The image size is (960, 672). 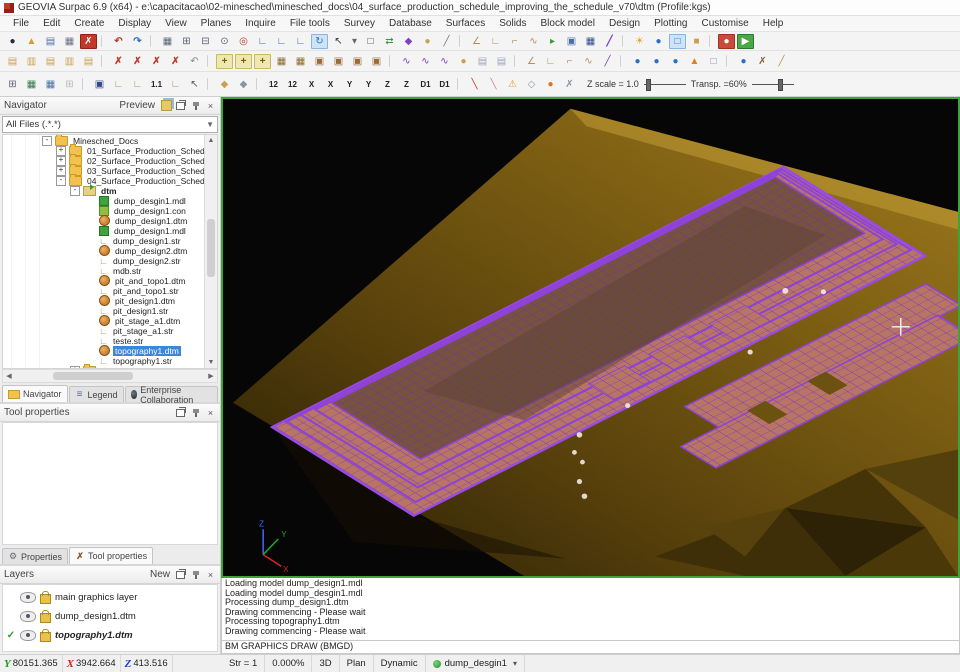 I want to click on panel-tab: Properties, so click(x=35, y=556).